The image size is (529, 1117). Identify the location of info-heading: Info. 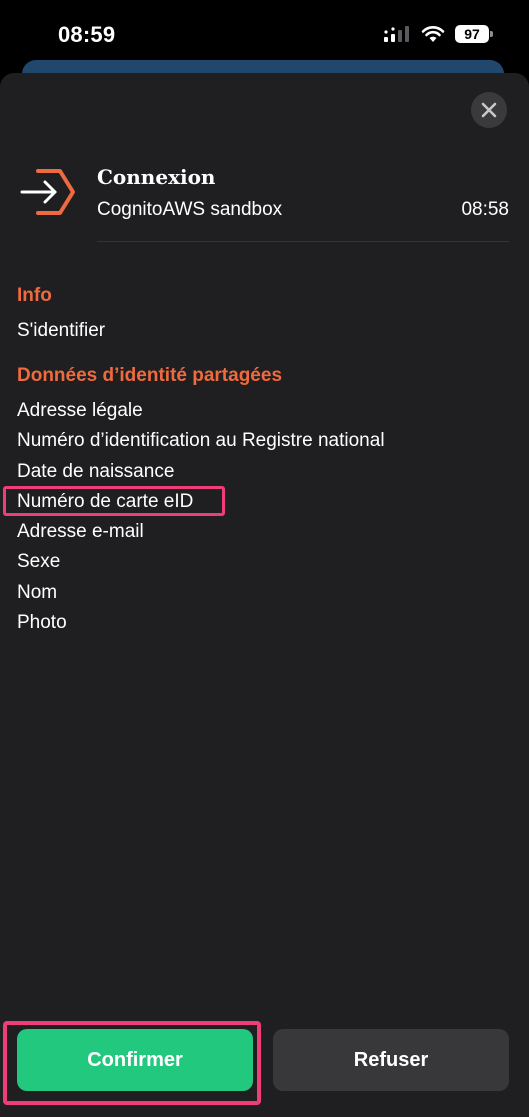
(34, 295).